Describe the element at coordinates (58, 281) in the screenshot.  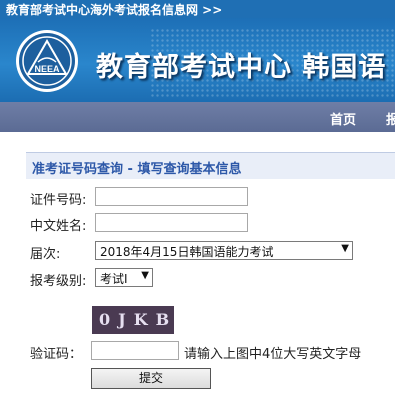
I see `level-label: 报考级别:` at that location.